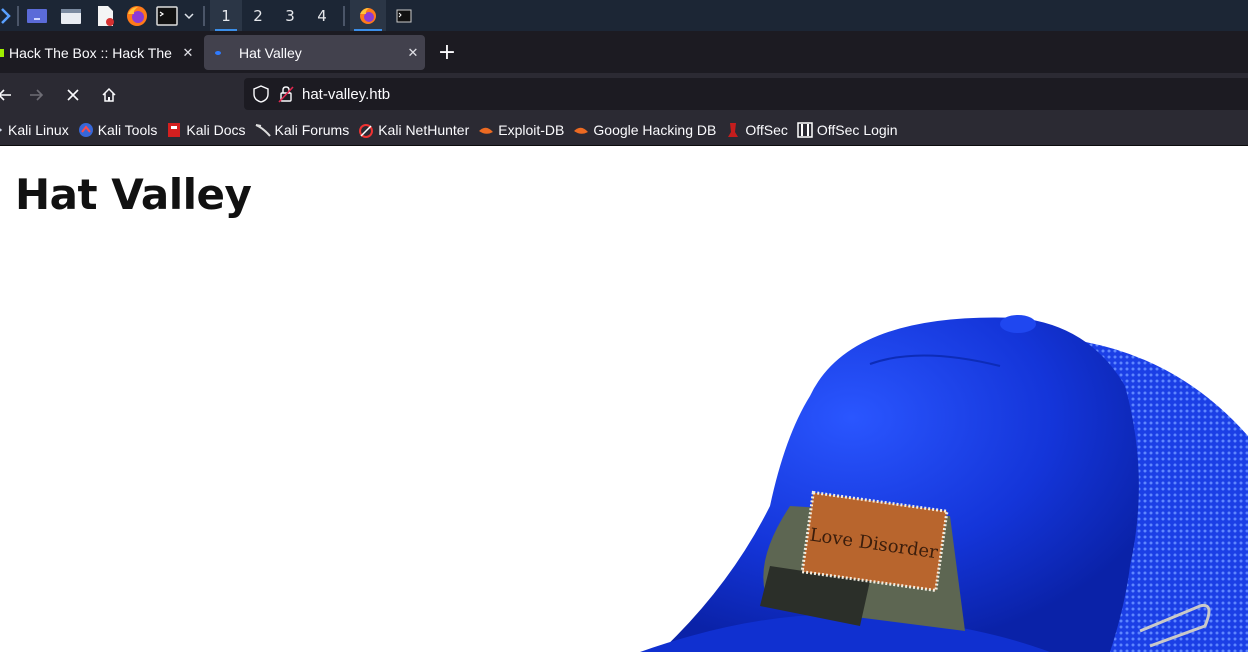 The height and width of the screenshot is (652, 1248). Describe the element at coordinates (127, 130) in the screenshot. I see `bookmark-label: Kali Tools` at that location.